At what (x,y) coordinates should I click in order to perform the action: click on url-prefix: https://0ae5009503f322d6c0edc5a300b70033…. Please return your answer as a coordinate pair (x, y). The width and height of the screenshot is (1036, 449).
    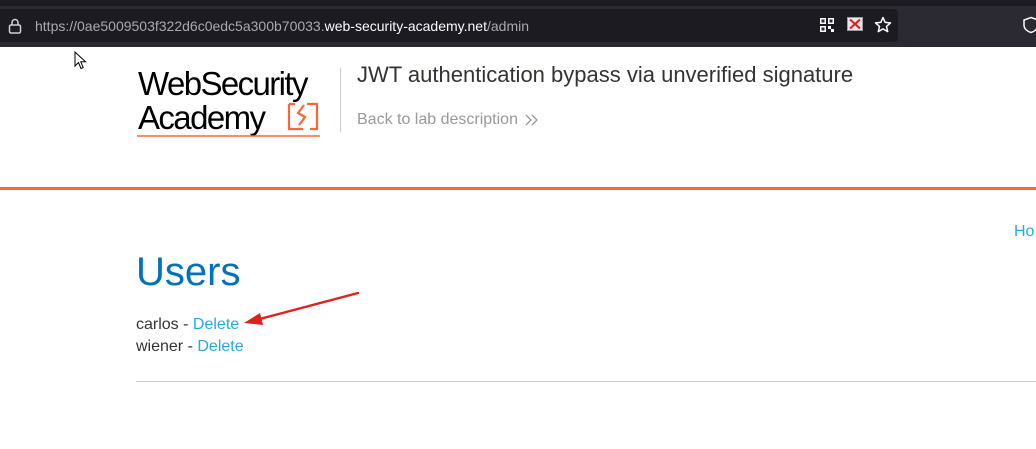
    Looking at the image, I should click on (180, 26).